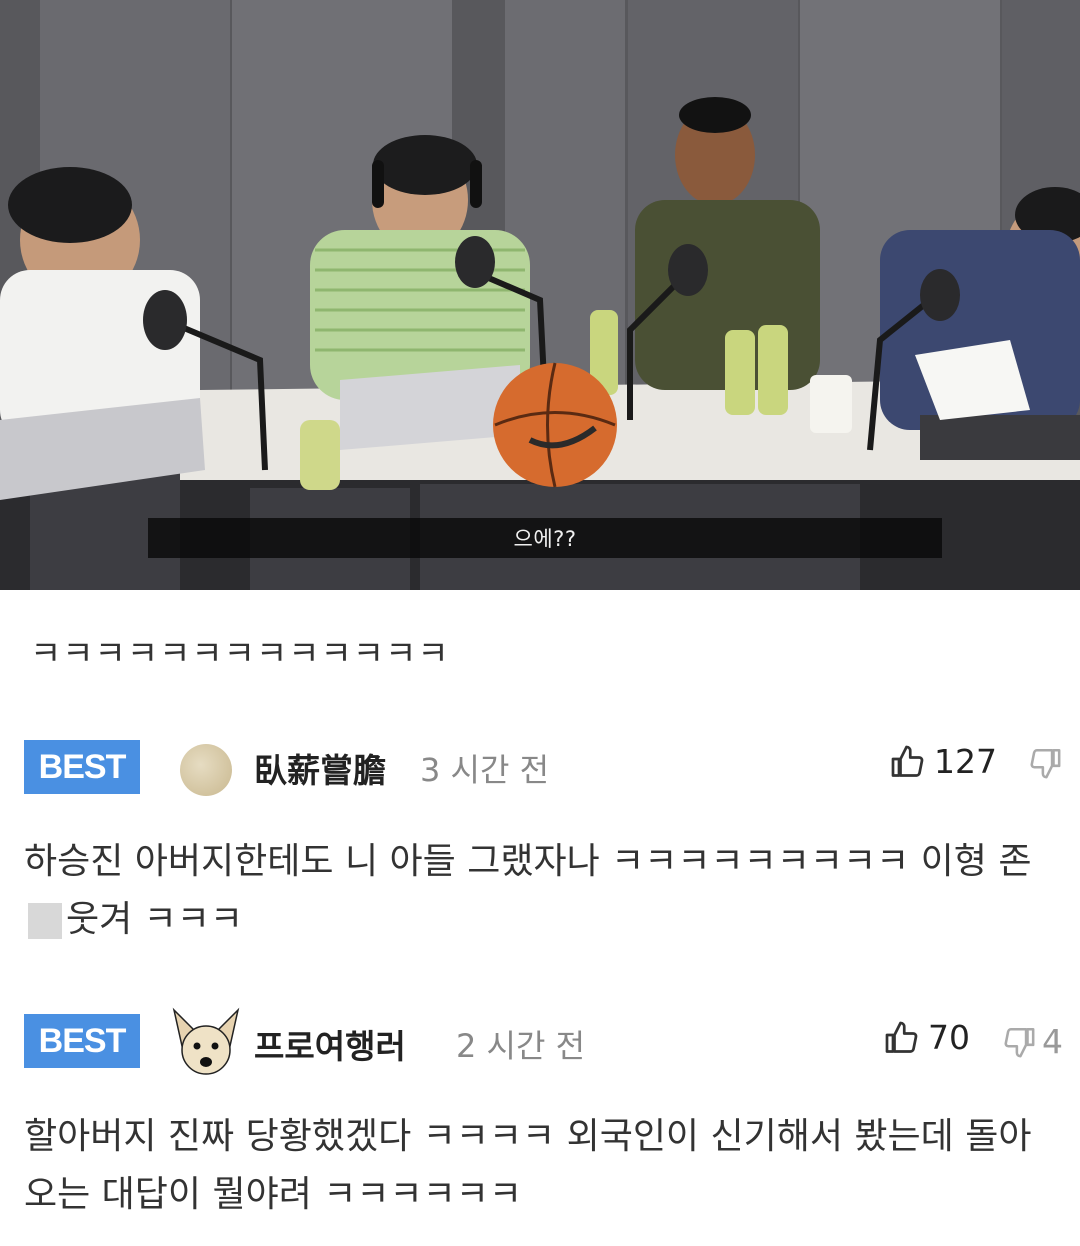 The width and height of the screenshot is (1080, 1246). I want to click on post-text: ㅋㅋㅋㅋㅋㅋㅋㅋㅋㅋㅋㅋㅋ, so click(240, 654).